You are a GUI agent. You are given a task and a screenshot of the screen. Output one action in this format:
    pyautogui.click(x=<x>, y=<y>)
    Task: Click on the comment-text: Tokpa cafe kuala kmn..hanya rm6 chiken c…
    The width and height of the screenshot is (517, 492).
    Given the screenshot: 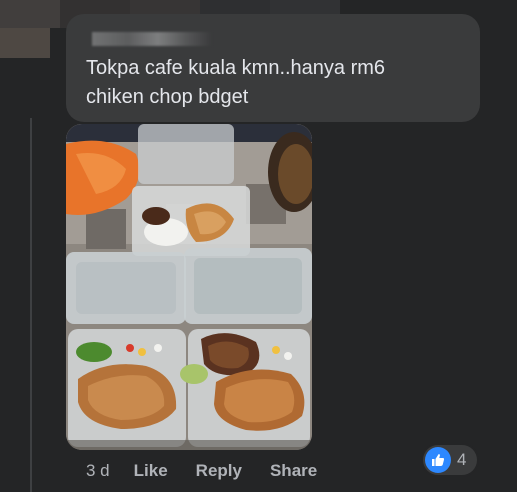 What is the action you would take?
    pyautogui.click(x=276, y=83)
    